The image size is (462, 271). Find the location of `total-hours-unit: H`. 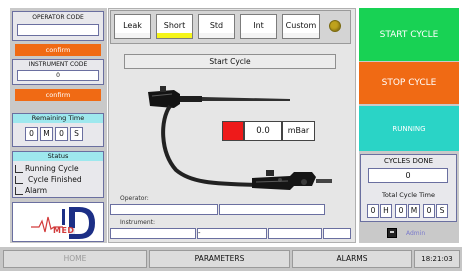

total-hours-unit: H is located at coordinates (386, 211).